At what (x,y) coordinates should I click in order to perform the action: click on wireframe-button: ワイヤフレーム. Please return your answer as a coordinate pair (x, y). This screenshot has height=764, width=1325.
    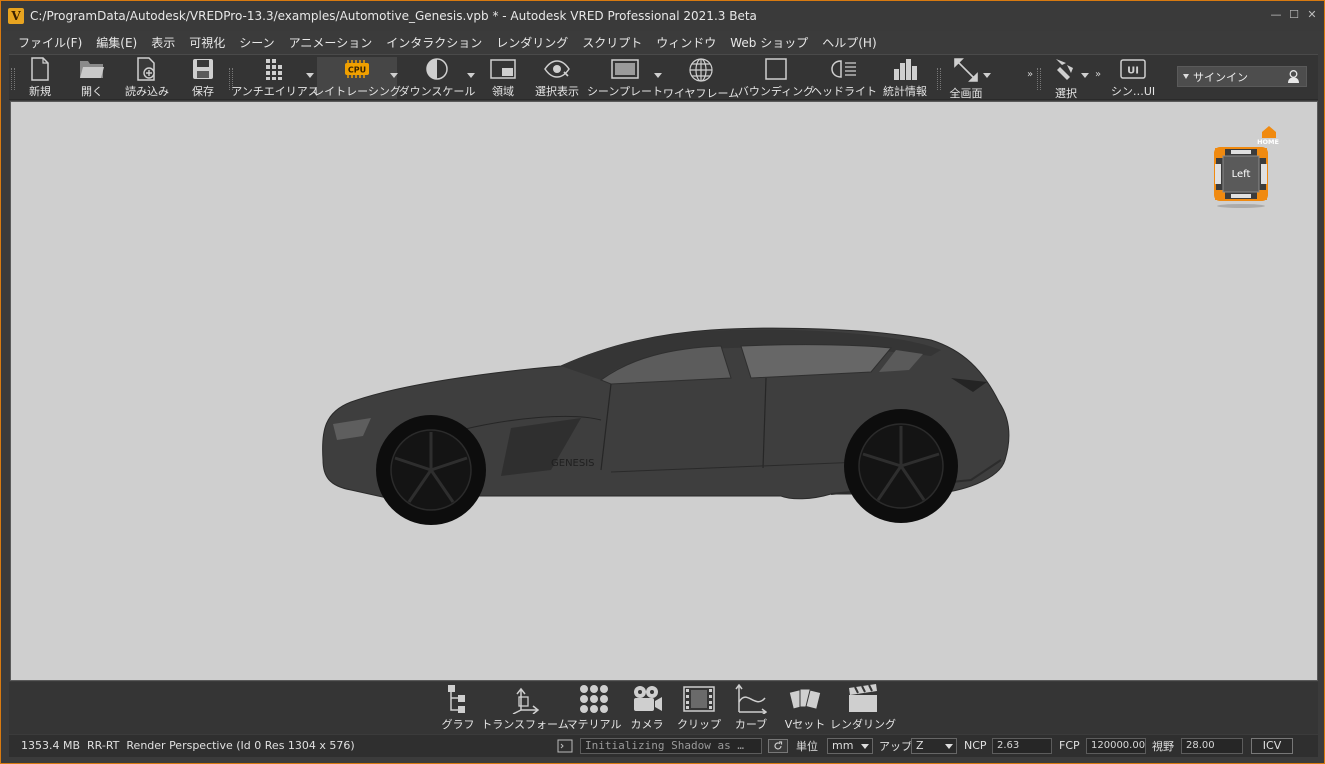
    Looking at the image, I should click on (701, 78).